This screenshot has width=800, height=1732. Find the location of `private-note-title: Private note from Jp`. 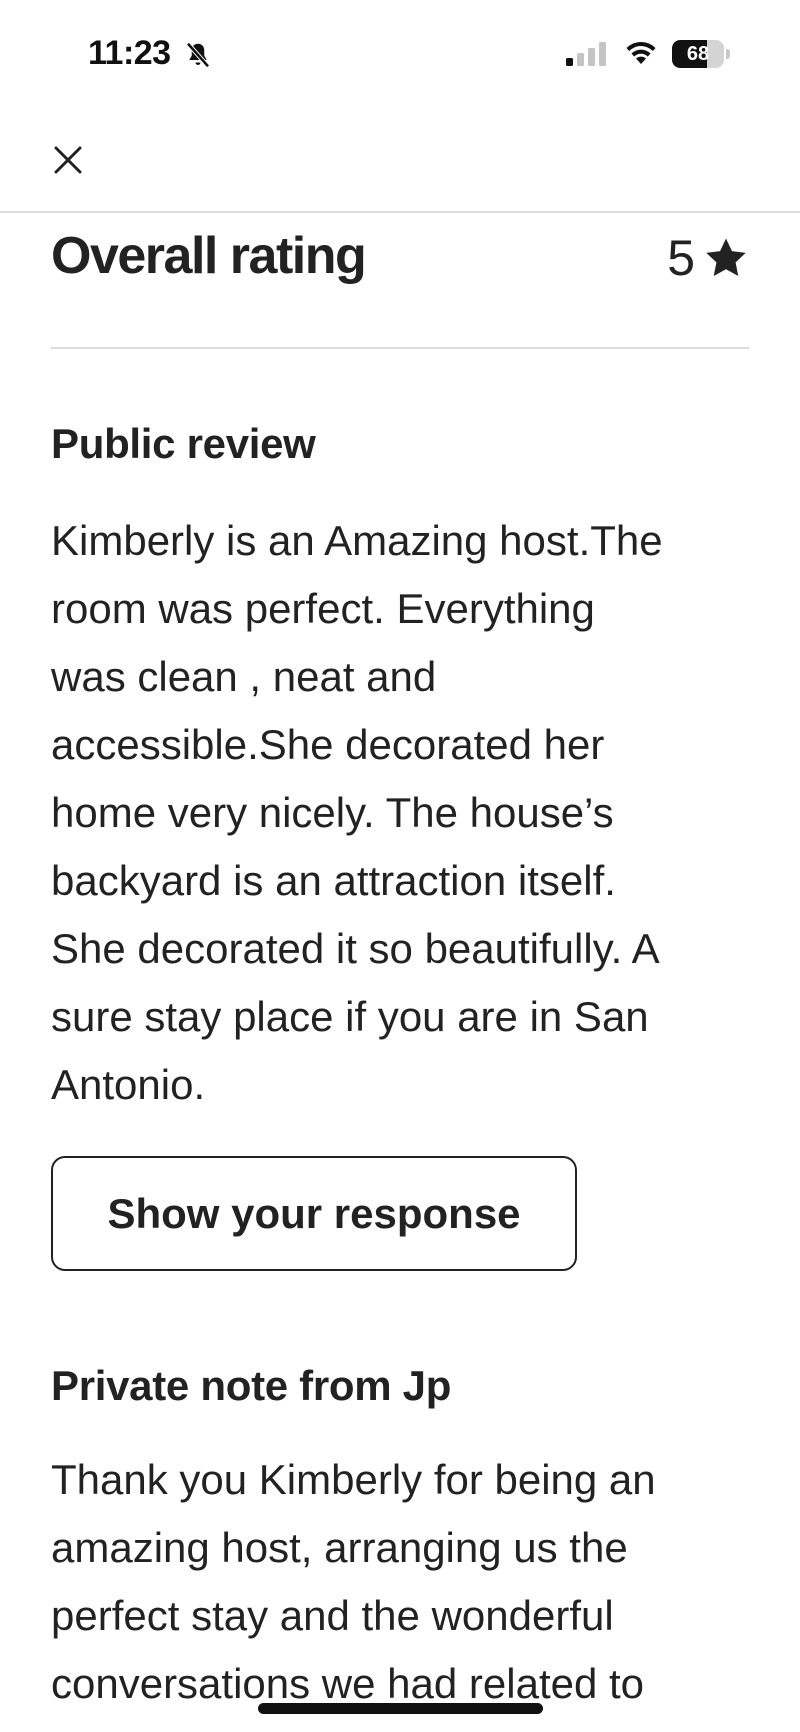

private-note-title: Private note from Jp is located at coordinates (251, 1385).